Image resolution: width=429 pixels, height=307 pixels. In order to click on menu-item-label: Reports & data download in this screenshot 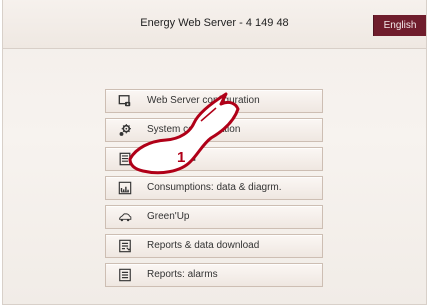, I will do `click(203, 245)`.